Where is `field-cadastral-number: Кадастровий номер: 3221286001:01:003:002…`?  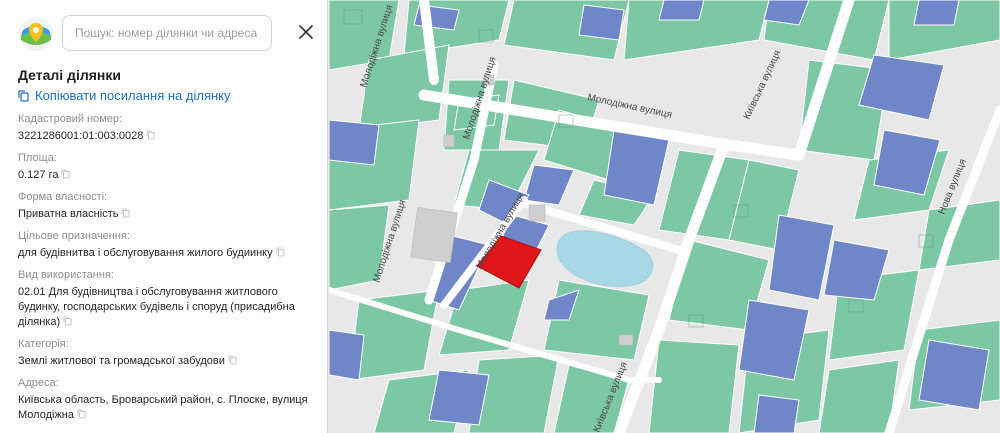 field-cadastral-number: Кадастровий номер: 3221286001:01:003:002… is located at coordinates (168, 128).